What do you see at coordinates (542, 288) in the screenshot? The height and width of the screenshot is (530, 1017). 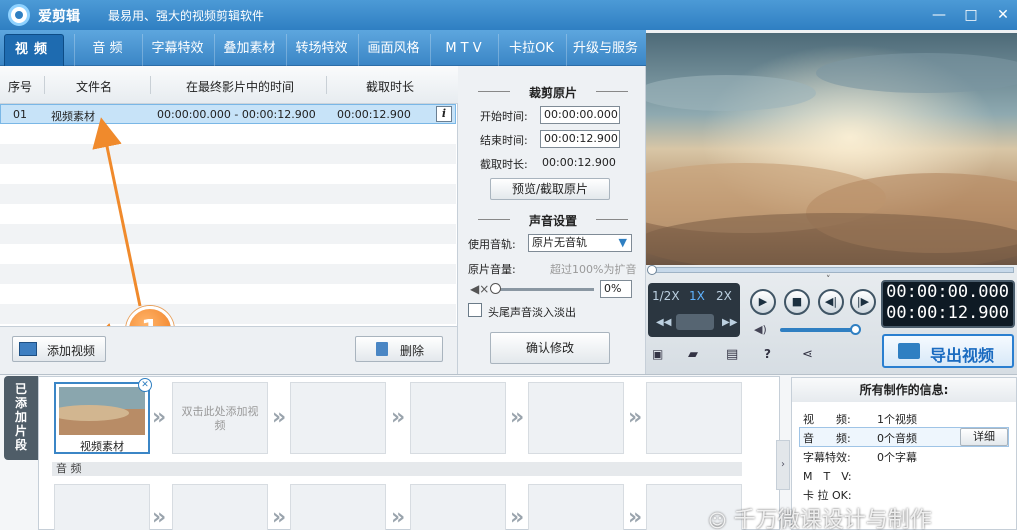 I see `volume-slider` at bounding box center [542, 288].